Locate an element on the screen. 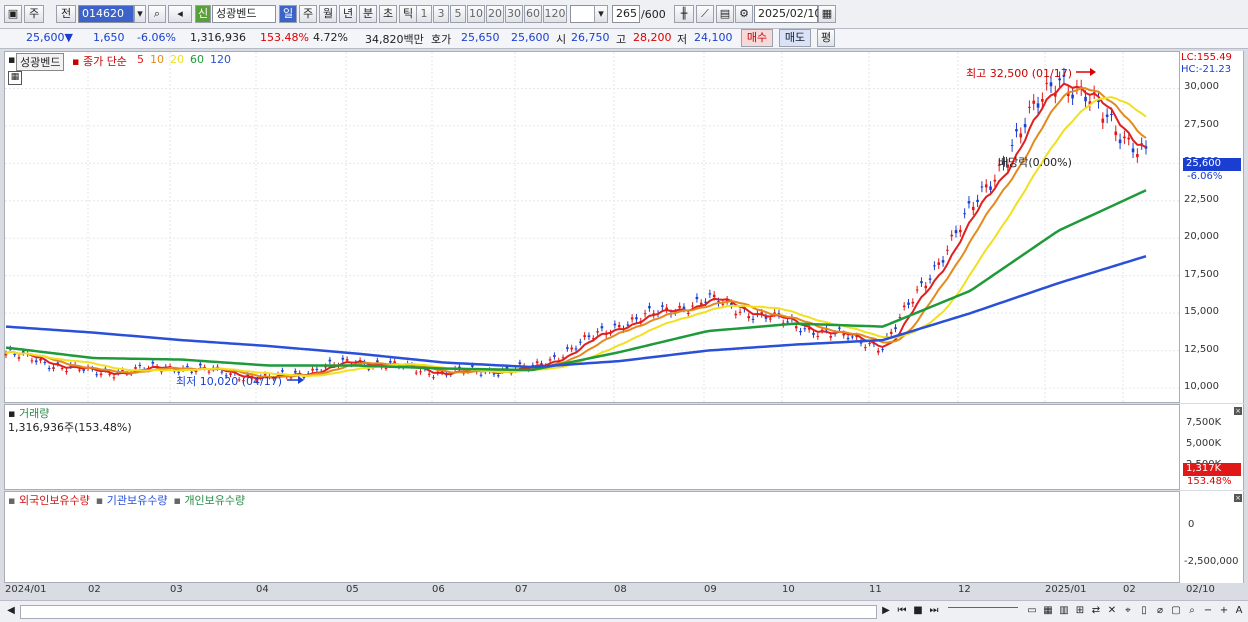 The width and height of the screenshot is (1248, 622). lc-label: LC:155.49 is located at coordinates (1206, 57).